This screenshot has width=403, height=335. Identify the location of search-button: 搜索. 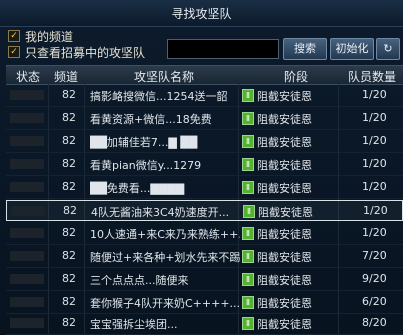
(305, 49).